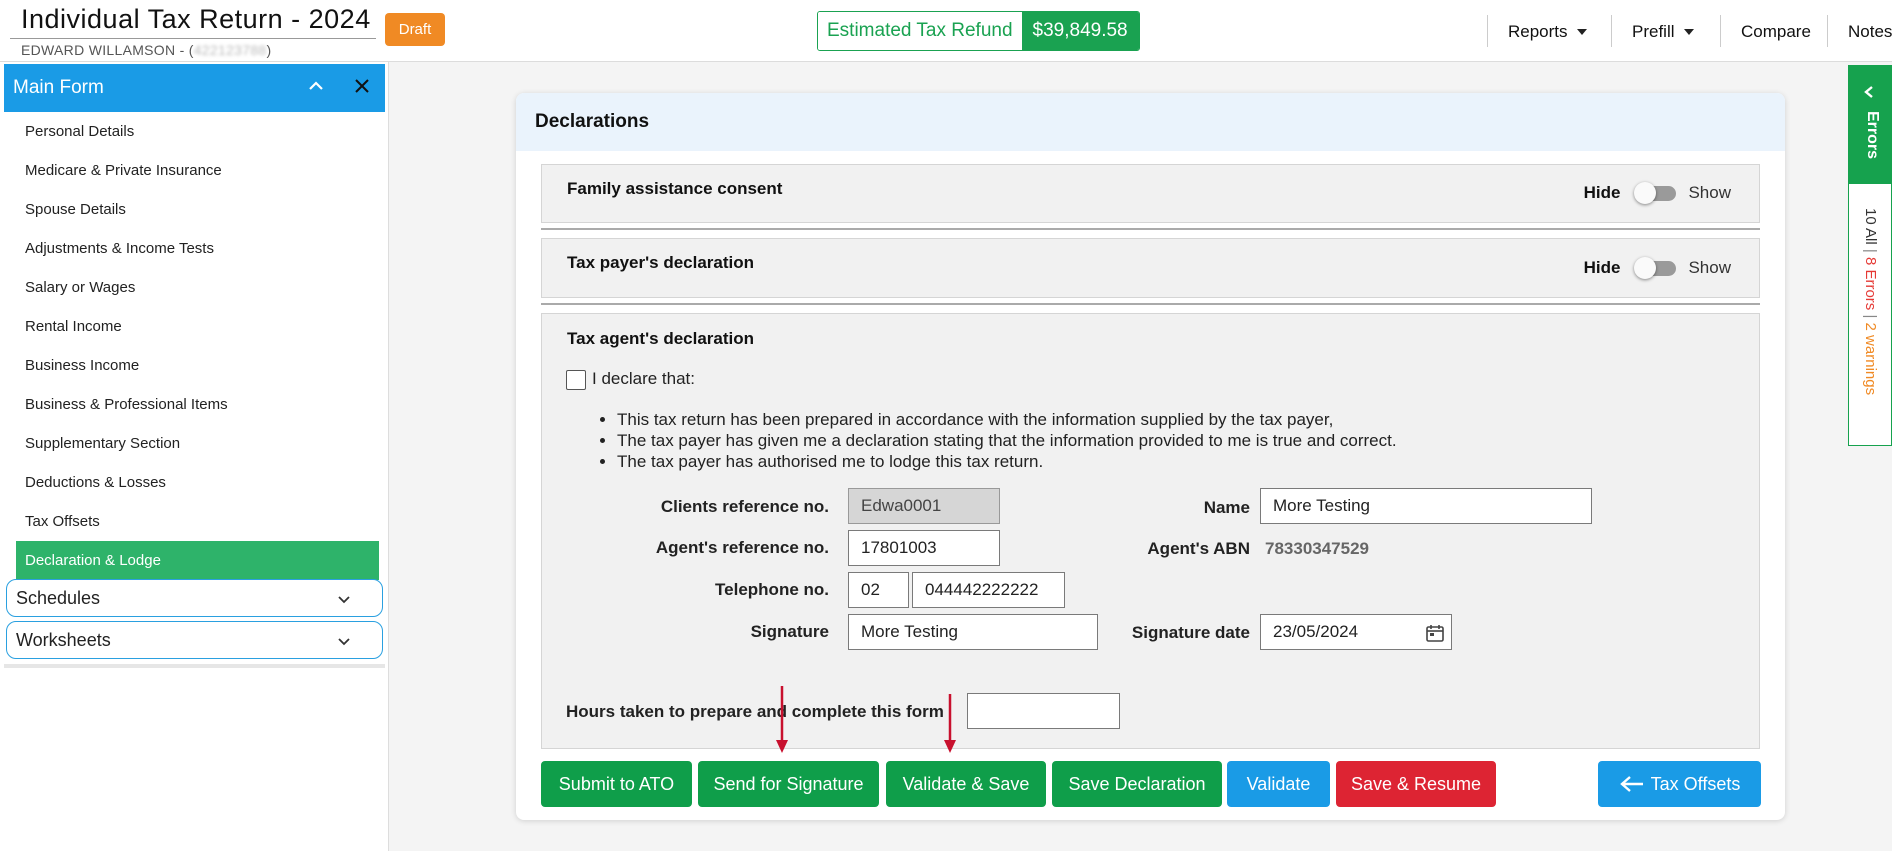 The image size is (1892, 851). Describe the element at coordinates (197, 287) in the screenshot. I see `sidebar-item-salary-wages: Salary or Wages` at that location.